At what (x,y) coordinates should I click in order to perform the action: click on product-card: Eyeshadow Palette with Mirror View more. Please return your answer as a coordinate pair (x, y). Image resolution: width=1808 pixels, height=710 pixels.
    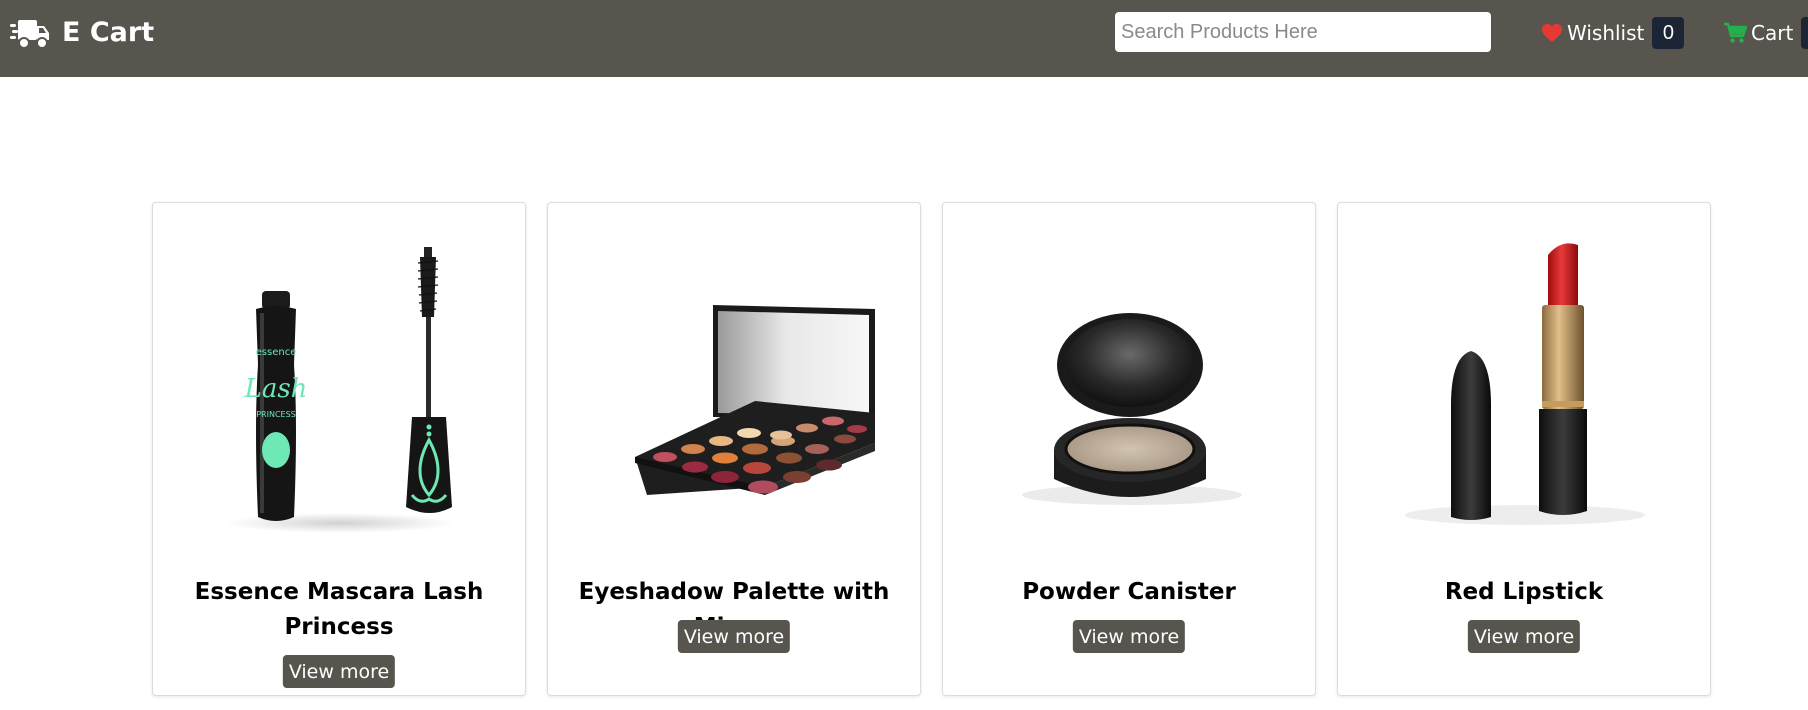
    Looking at the image, I should click on (734, 449).